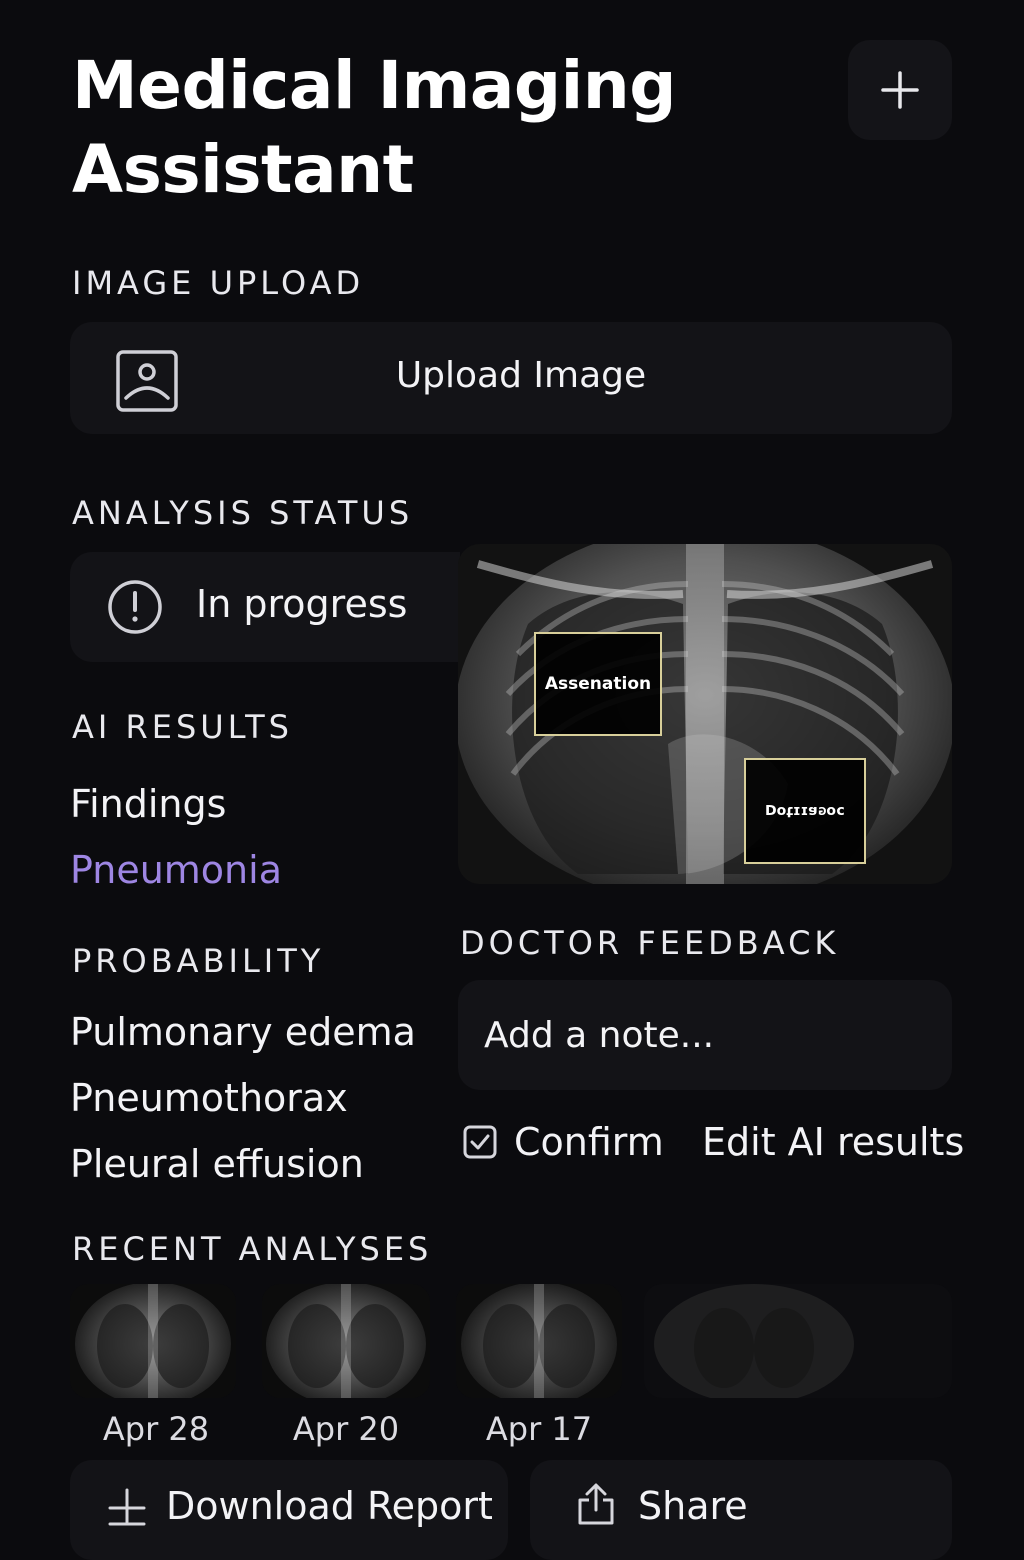 The image size is (1024, 1560). What do you see at coordinates (156, 1429) in the screenshot?
I see `recent-analysis-date: Apr 28` at bounding box center [156, 1429].